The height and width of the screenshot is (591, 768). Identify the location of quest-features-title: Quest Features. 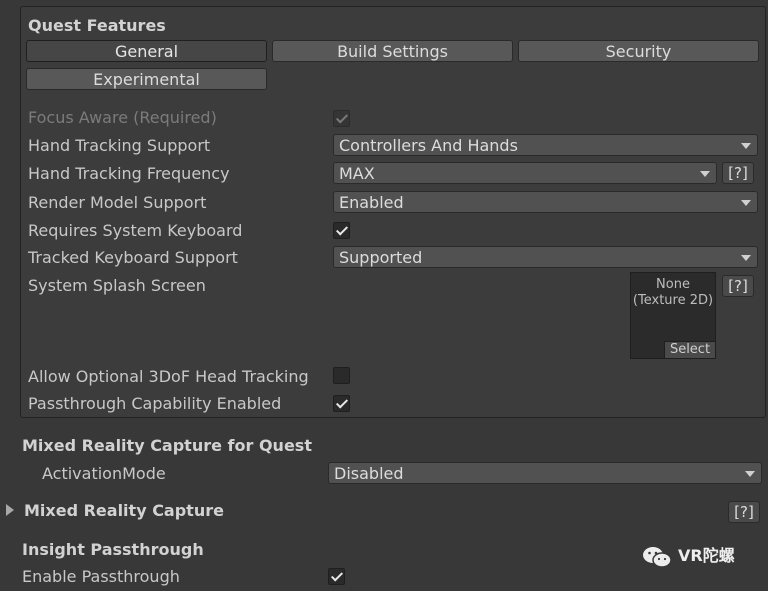
(97, 25).